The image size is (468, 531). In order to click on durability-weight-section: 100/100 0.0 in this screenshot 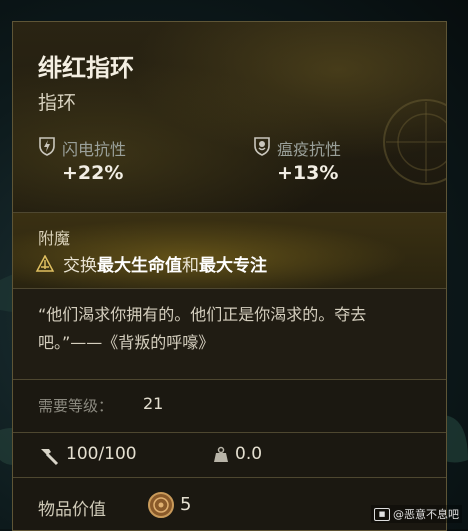, I will do `click(229, 455)`.